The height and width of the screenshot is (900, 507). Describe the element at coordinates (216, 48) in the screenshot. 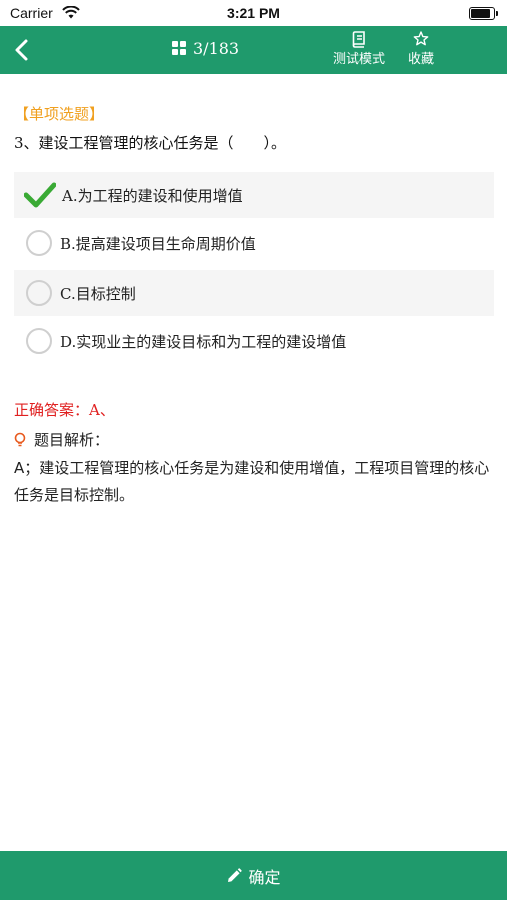

I see `counter-label: 3/183` at that location.